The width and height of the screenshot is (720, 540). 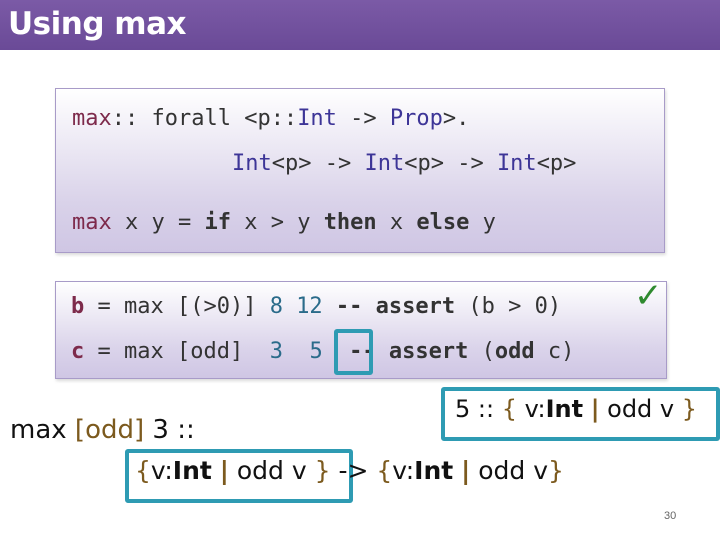 I want to click on code-token: c), so click(x=554, y=351).